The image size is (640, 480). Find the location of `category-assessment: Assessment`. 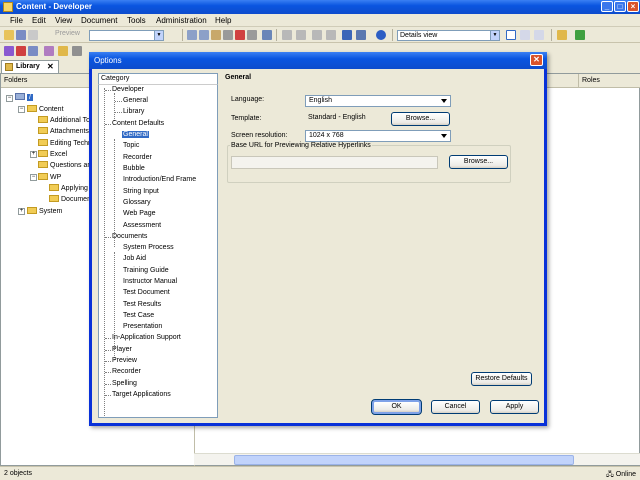

category-assessment: Assessment is located at coordinates (142, 225).